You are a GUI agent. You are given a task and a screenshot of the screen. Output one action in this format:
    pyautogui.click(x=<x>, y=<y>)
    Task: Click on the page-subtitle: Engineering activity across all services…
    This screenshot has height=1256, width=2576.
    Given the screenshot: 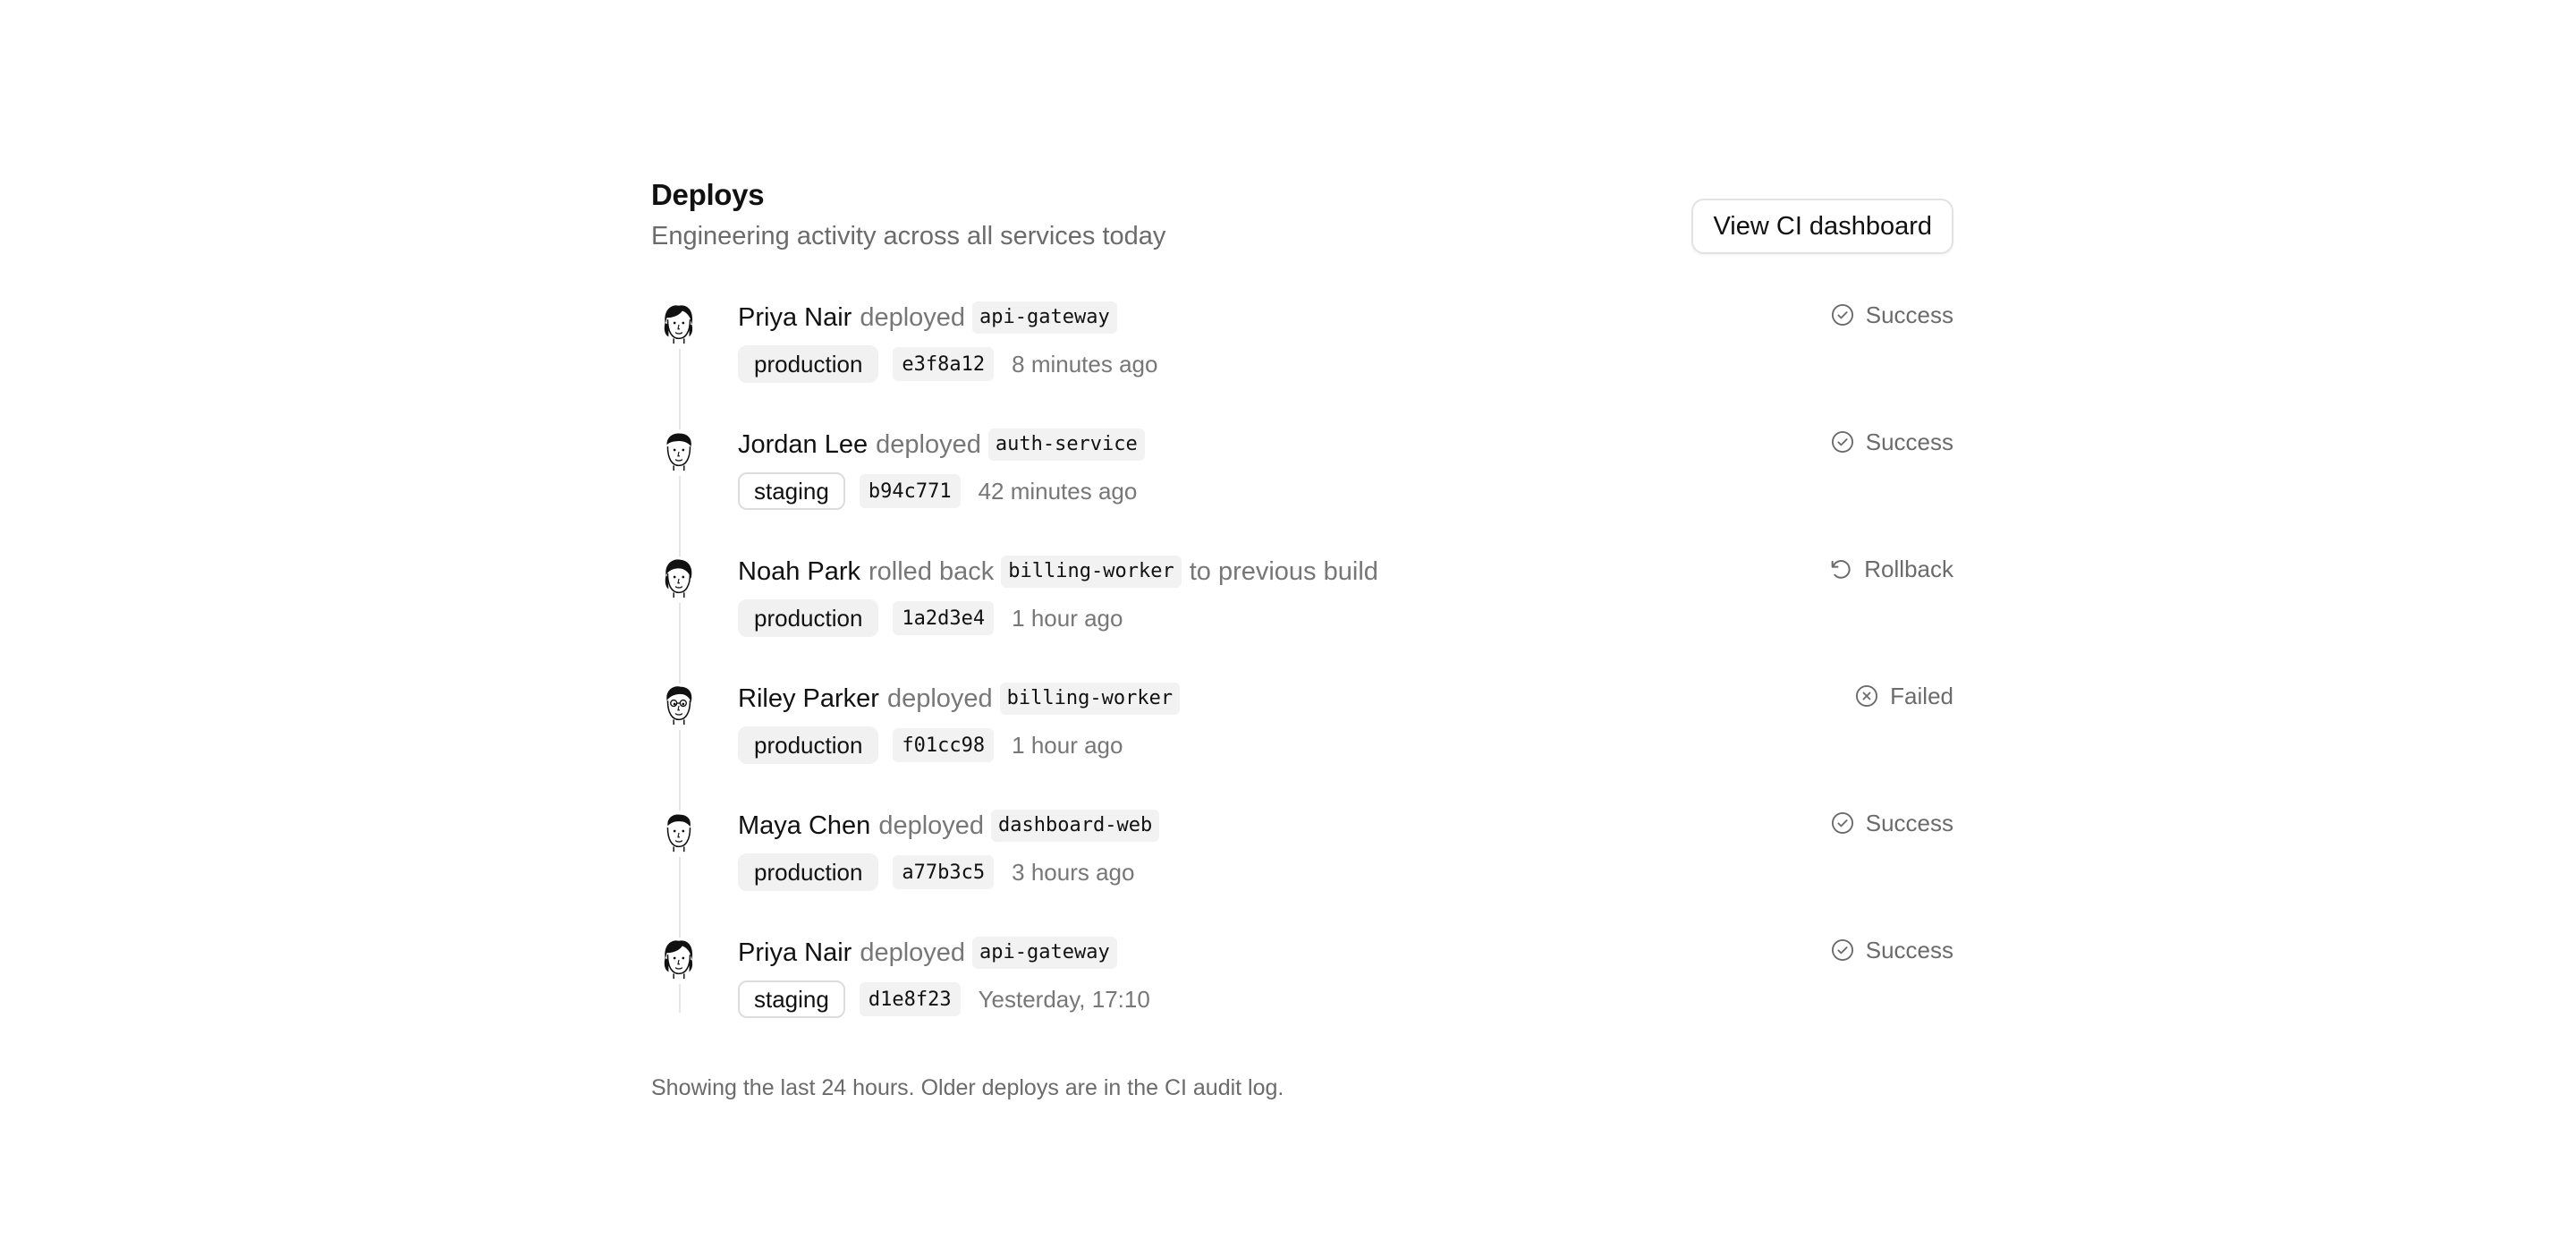 What is the action you would take?
    pyautogui.click(x=908, y=236)
    